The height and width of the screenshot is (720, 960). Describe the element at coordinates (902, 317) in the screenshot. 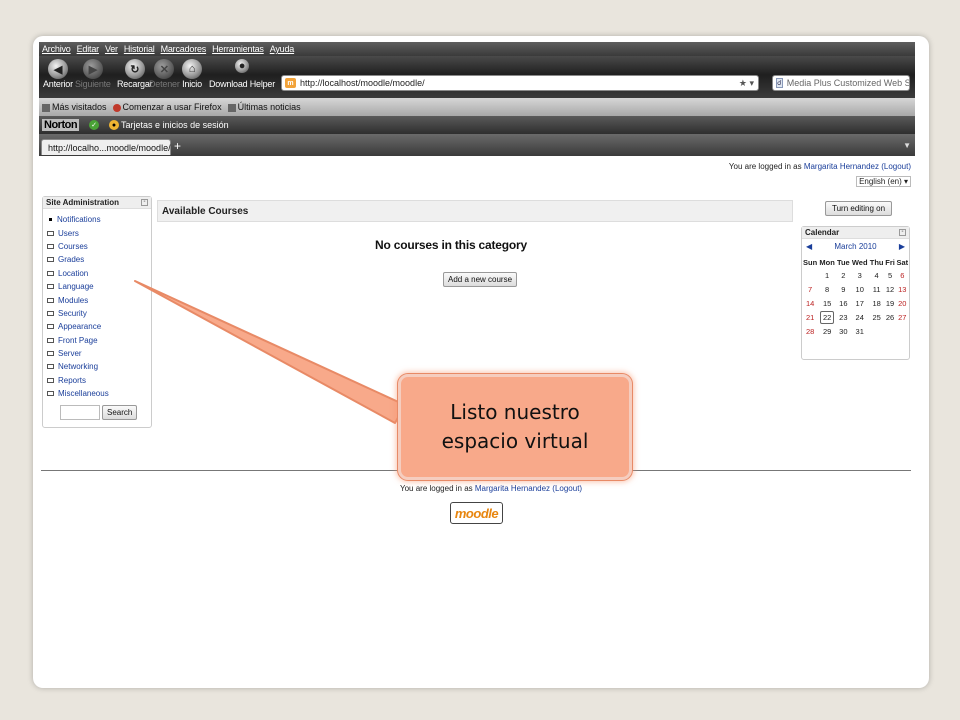

I see `calendar-day: 27` at that location.